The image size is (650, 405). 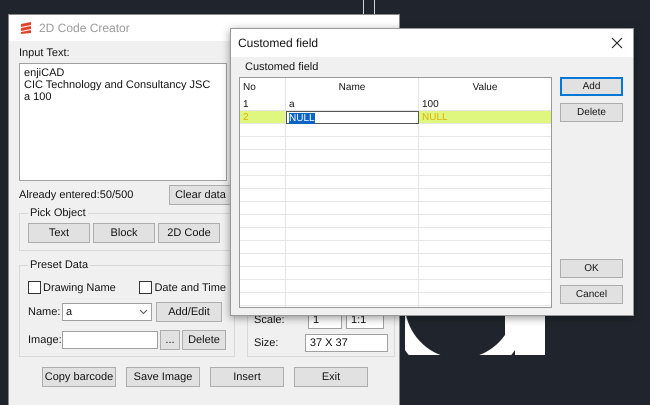 What do you see at coordinates (346, 343) in the screenshot?
I see `size-field: 37 X 37` at bounding box center [346, 343].